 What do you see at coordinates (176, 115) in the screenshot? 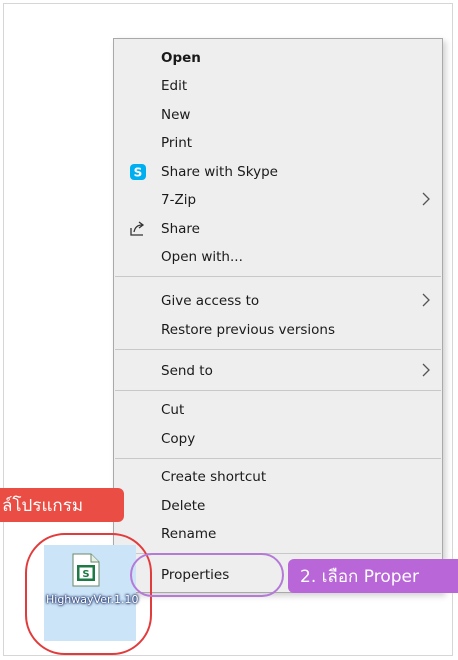
I see `menu-item-label: New` at bounding box center [176, 115].